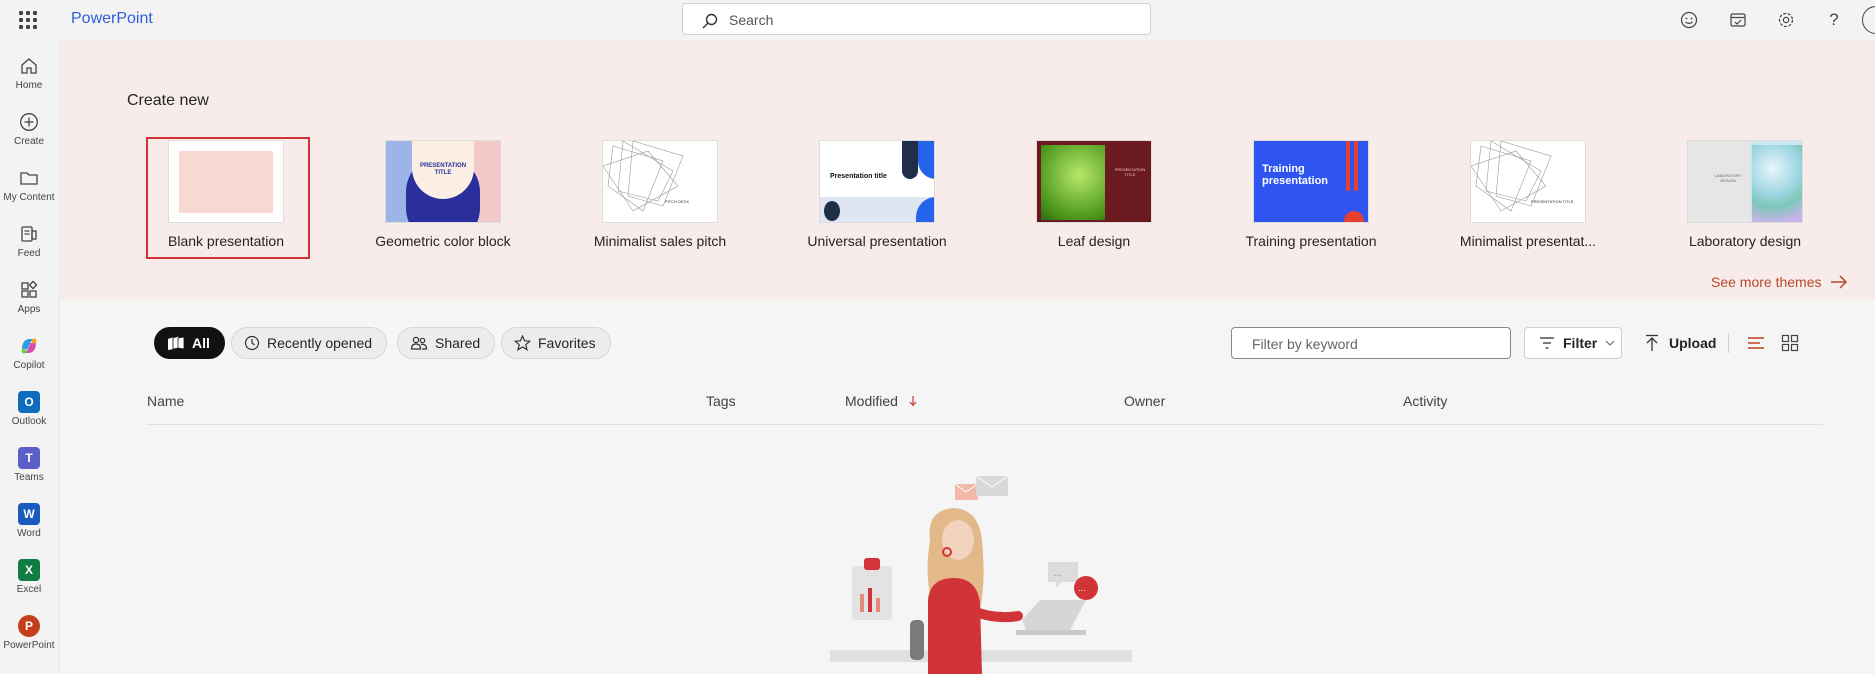 The height and width of the screenshot is (674, 1875). I want to click on rail-item-feed: Feed, so click(29, 244).